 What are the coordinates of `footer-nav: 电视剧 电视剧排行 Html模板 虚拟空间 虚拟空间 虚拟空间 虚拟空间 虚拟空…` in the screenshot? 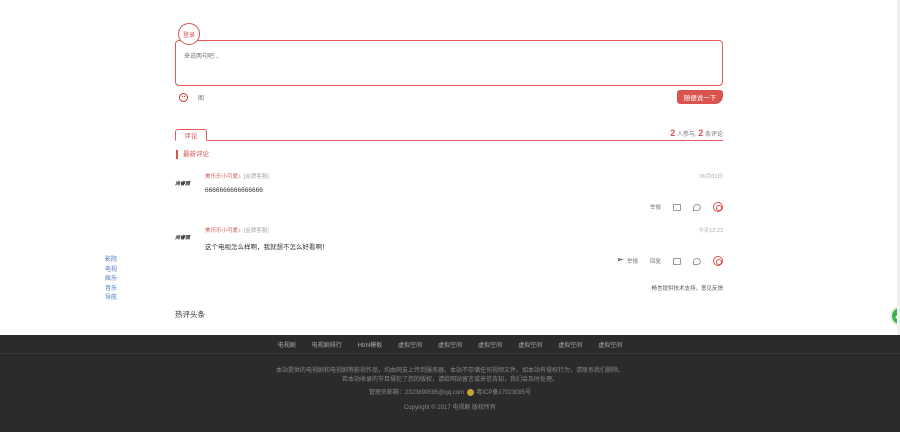 It's located at (450, 344).